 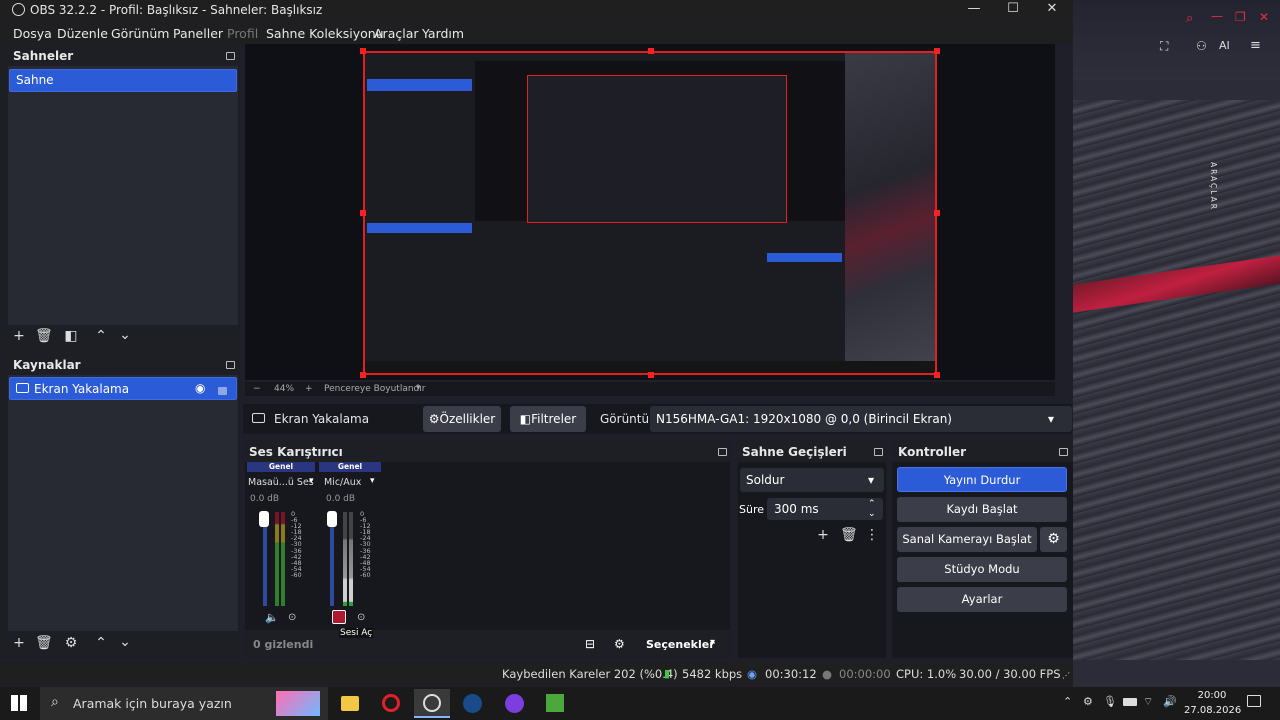 I want to click on zoom-in-button: +, so click(x=309, y=389).